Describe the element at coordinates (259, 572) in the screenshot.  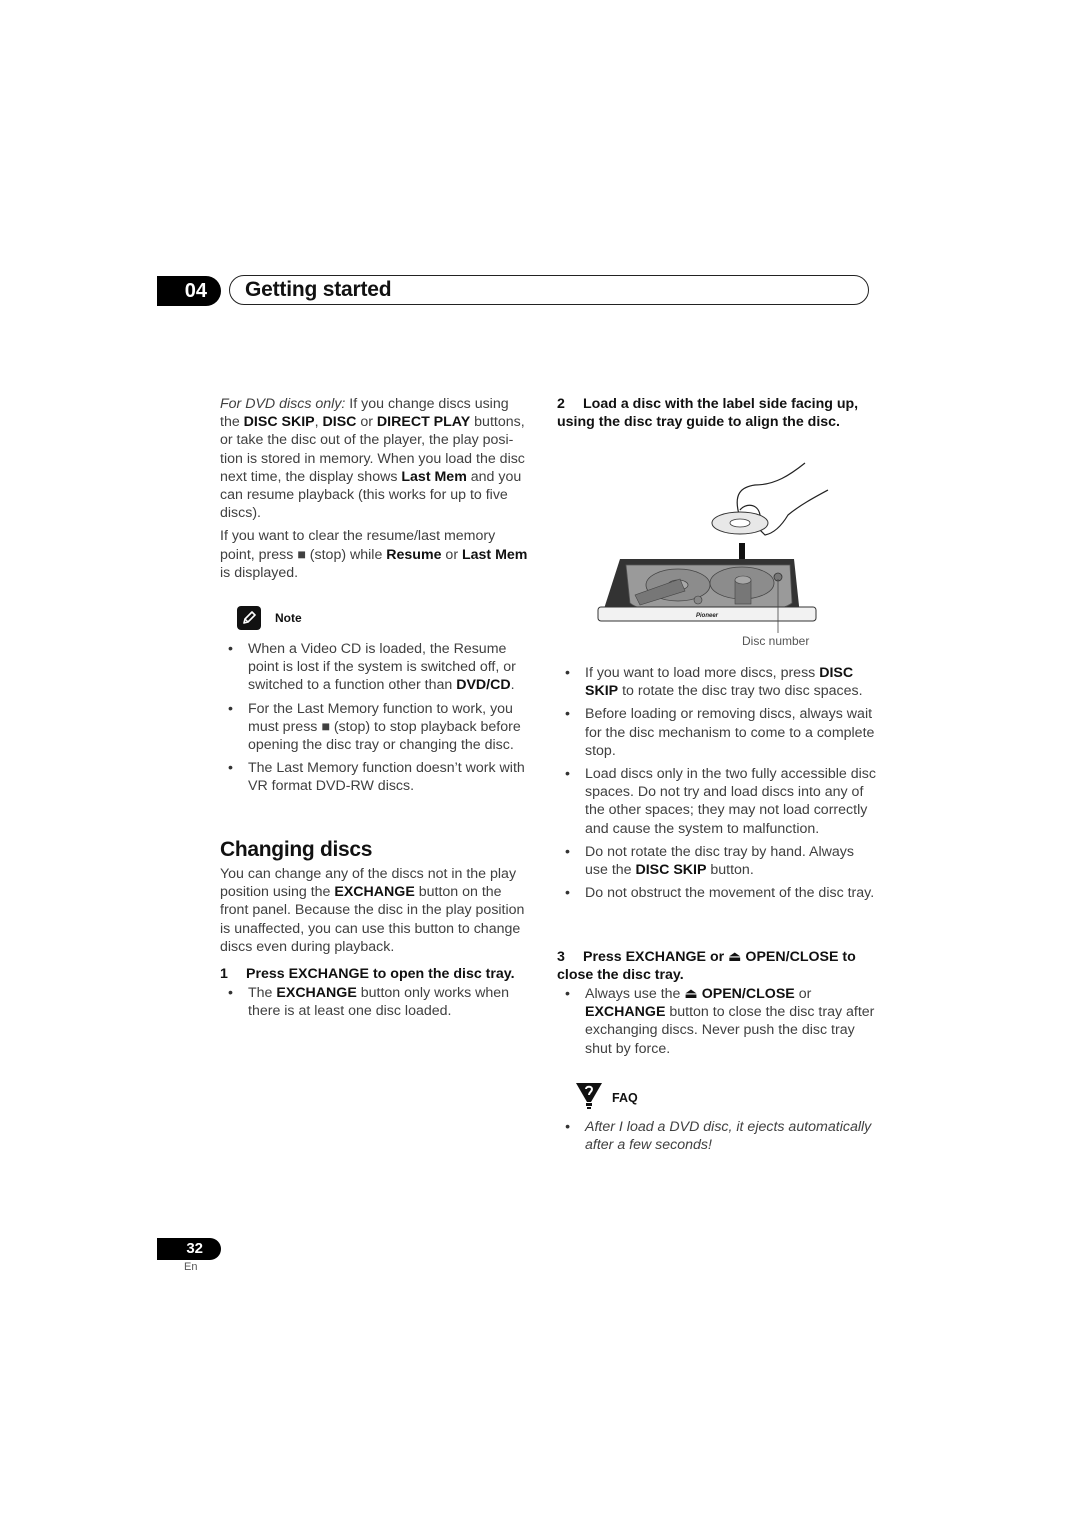
I see `text-run: is displayed.` at that location.